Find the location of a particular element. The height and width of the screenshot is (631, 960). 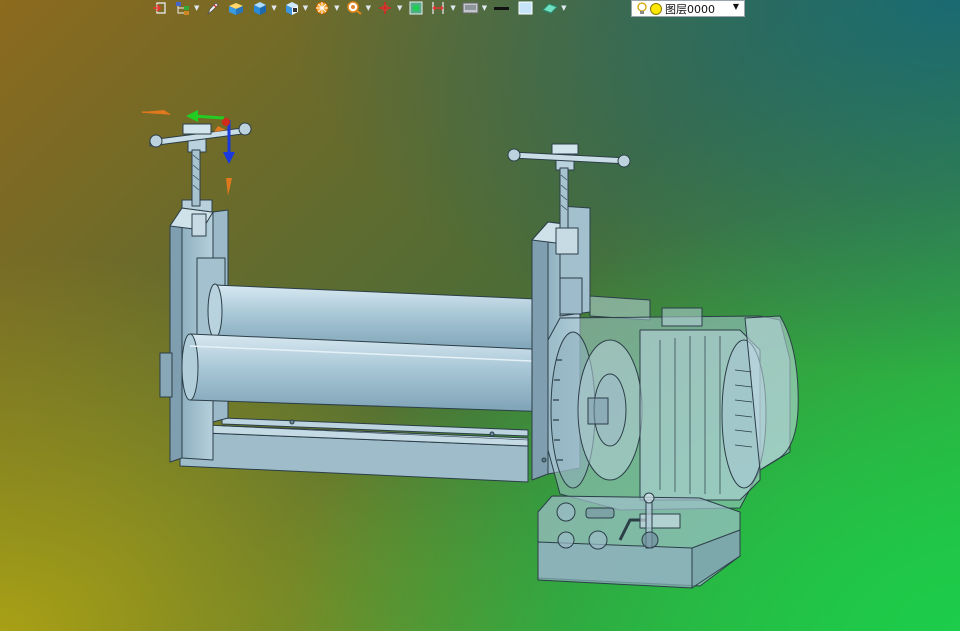

left-screw-handle is located at coordinates (200, 164).